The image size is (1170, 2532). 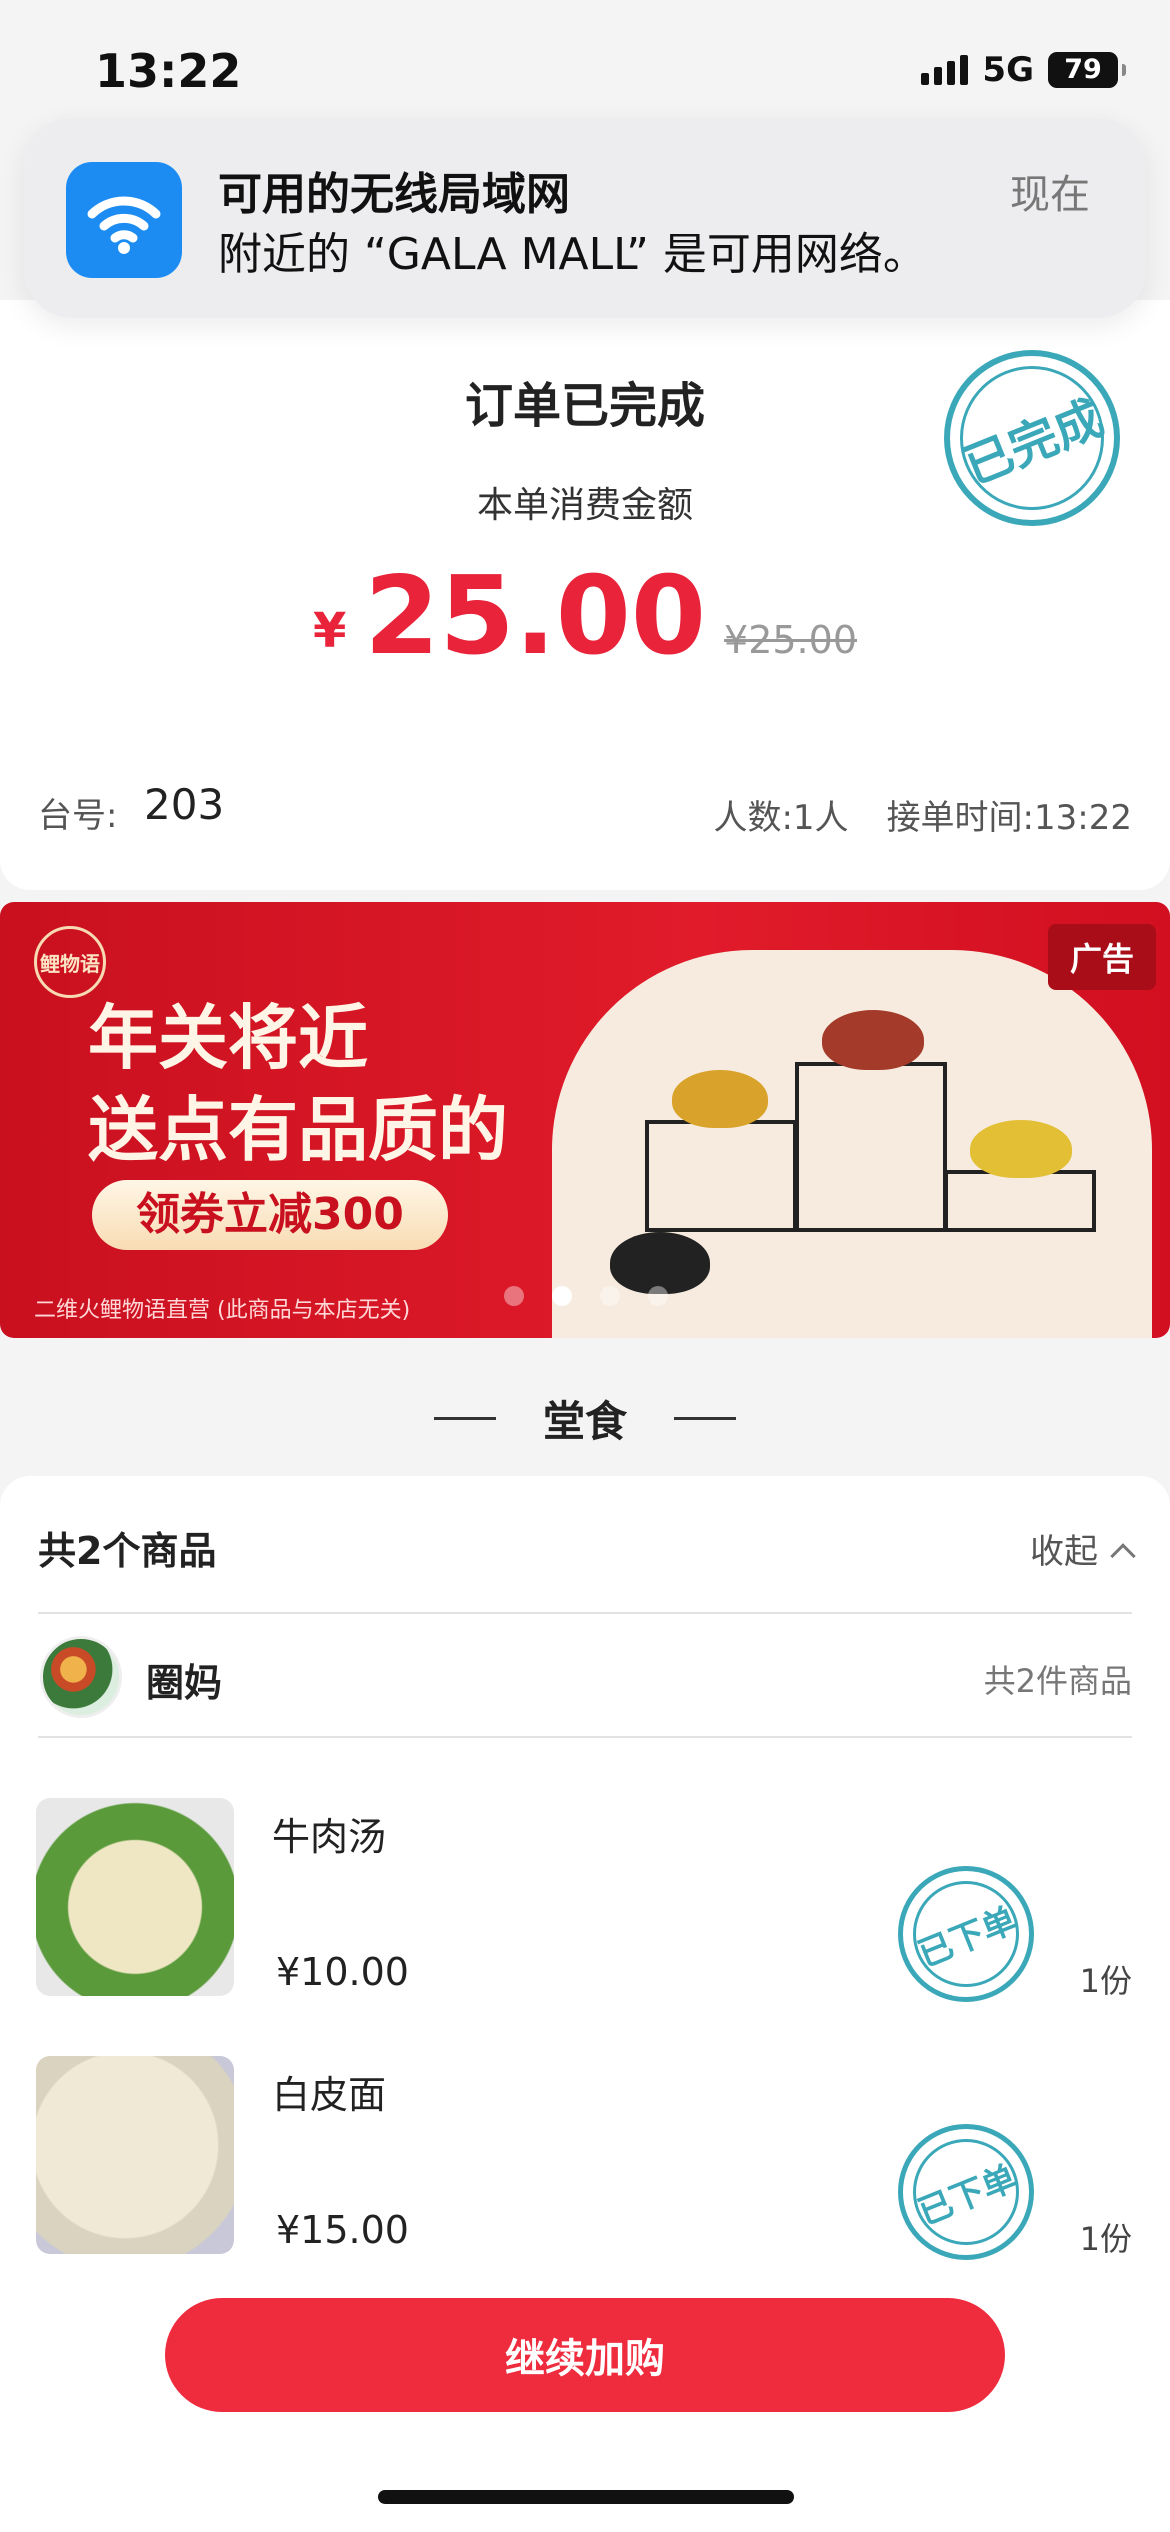 What do you see at coordinates (1009, 818) in the screenshot?
I see `order-time: 接单时间:13:22` at bounding box center [1009, 818].